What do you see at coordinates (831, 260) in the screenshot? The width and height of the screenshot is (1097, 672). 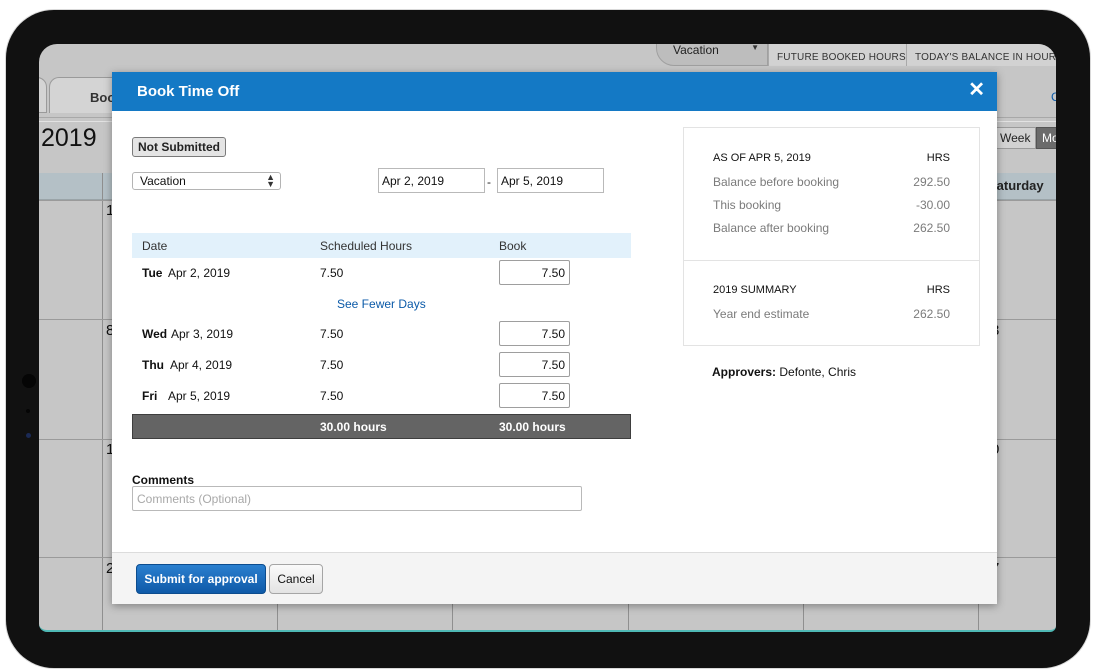 I see `divider` at bounding box center [831, 260].